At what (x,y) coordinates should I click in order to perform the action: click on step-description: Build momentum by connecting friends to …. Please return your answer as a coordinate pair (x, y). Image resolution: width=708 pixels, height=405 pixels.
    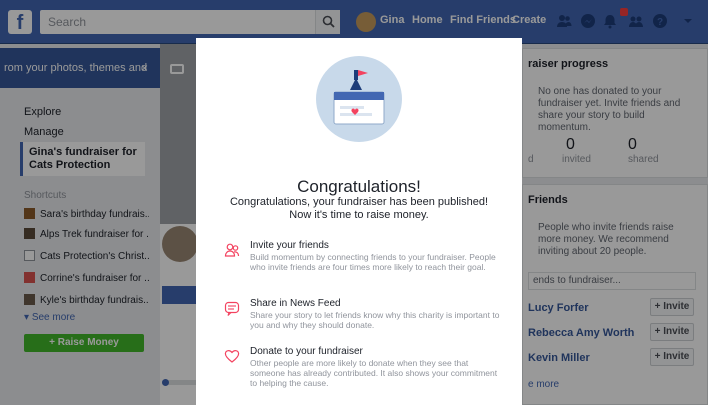
    Looking at the image, I should click on (373, 262).